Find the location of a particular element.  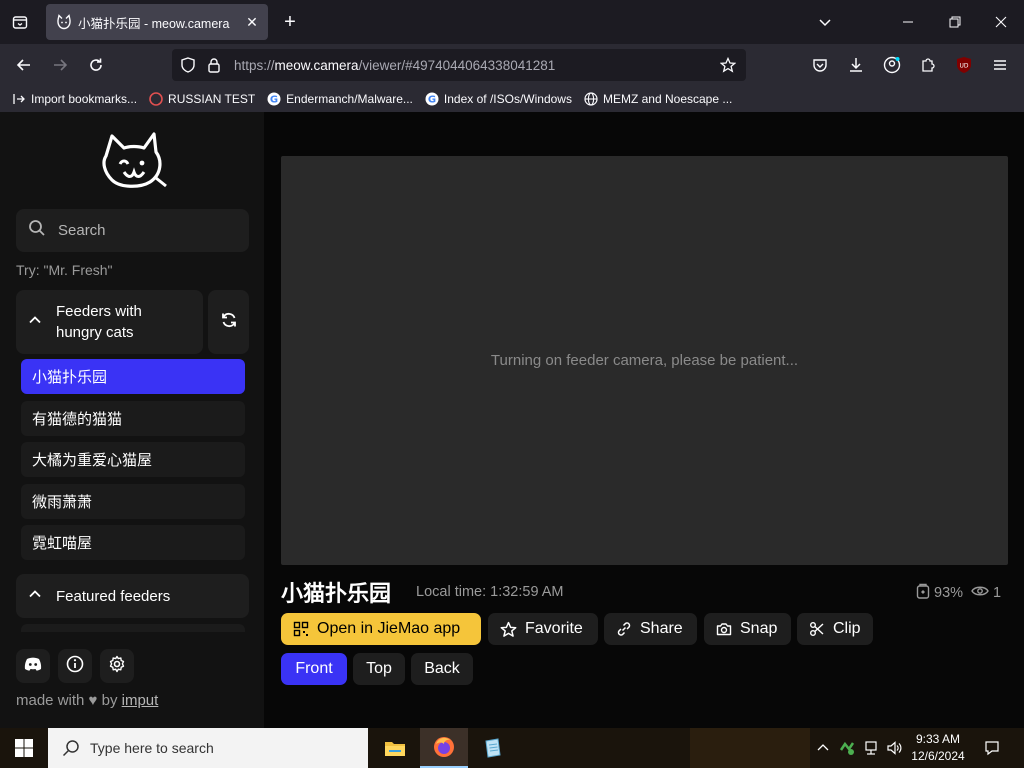

ublock-origin-icon: UD is located at coordinates (964, 65).